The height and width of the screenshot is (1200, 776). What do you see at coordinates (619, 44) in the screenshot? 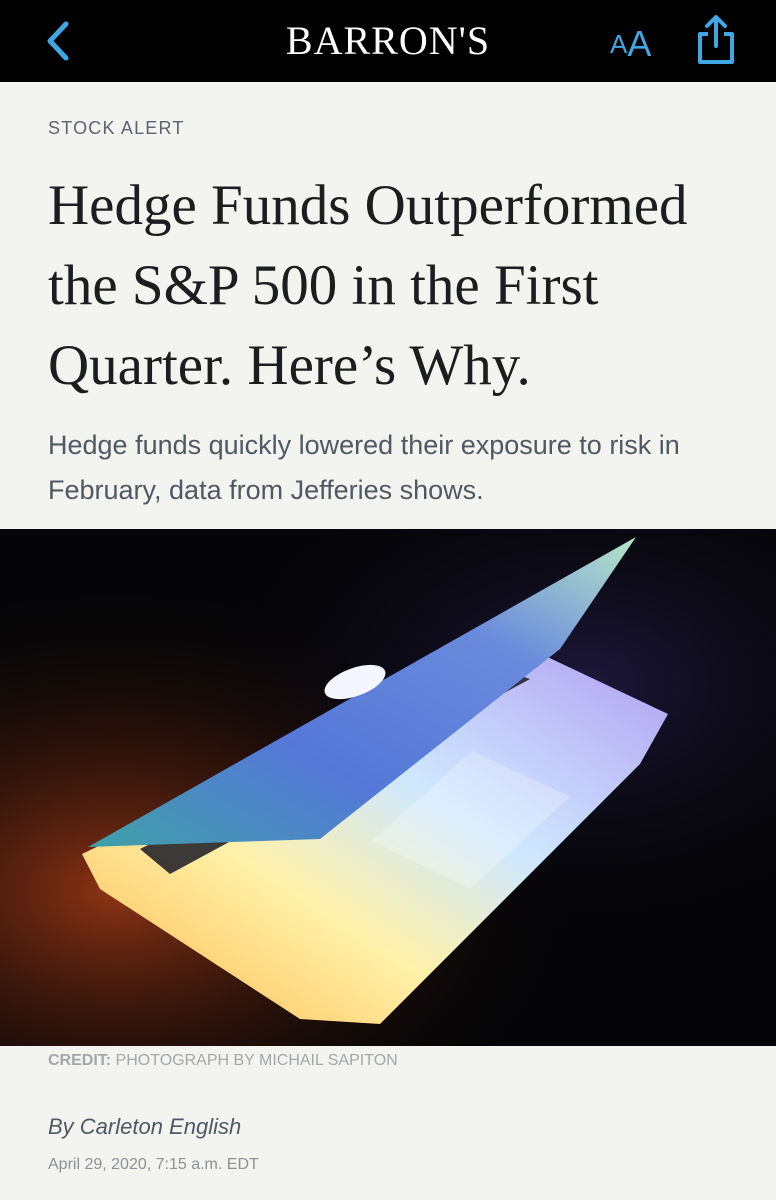
I see `text-size-small-label: A` at bounding box center [619, 44].